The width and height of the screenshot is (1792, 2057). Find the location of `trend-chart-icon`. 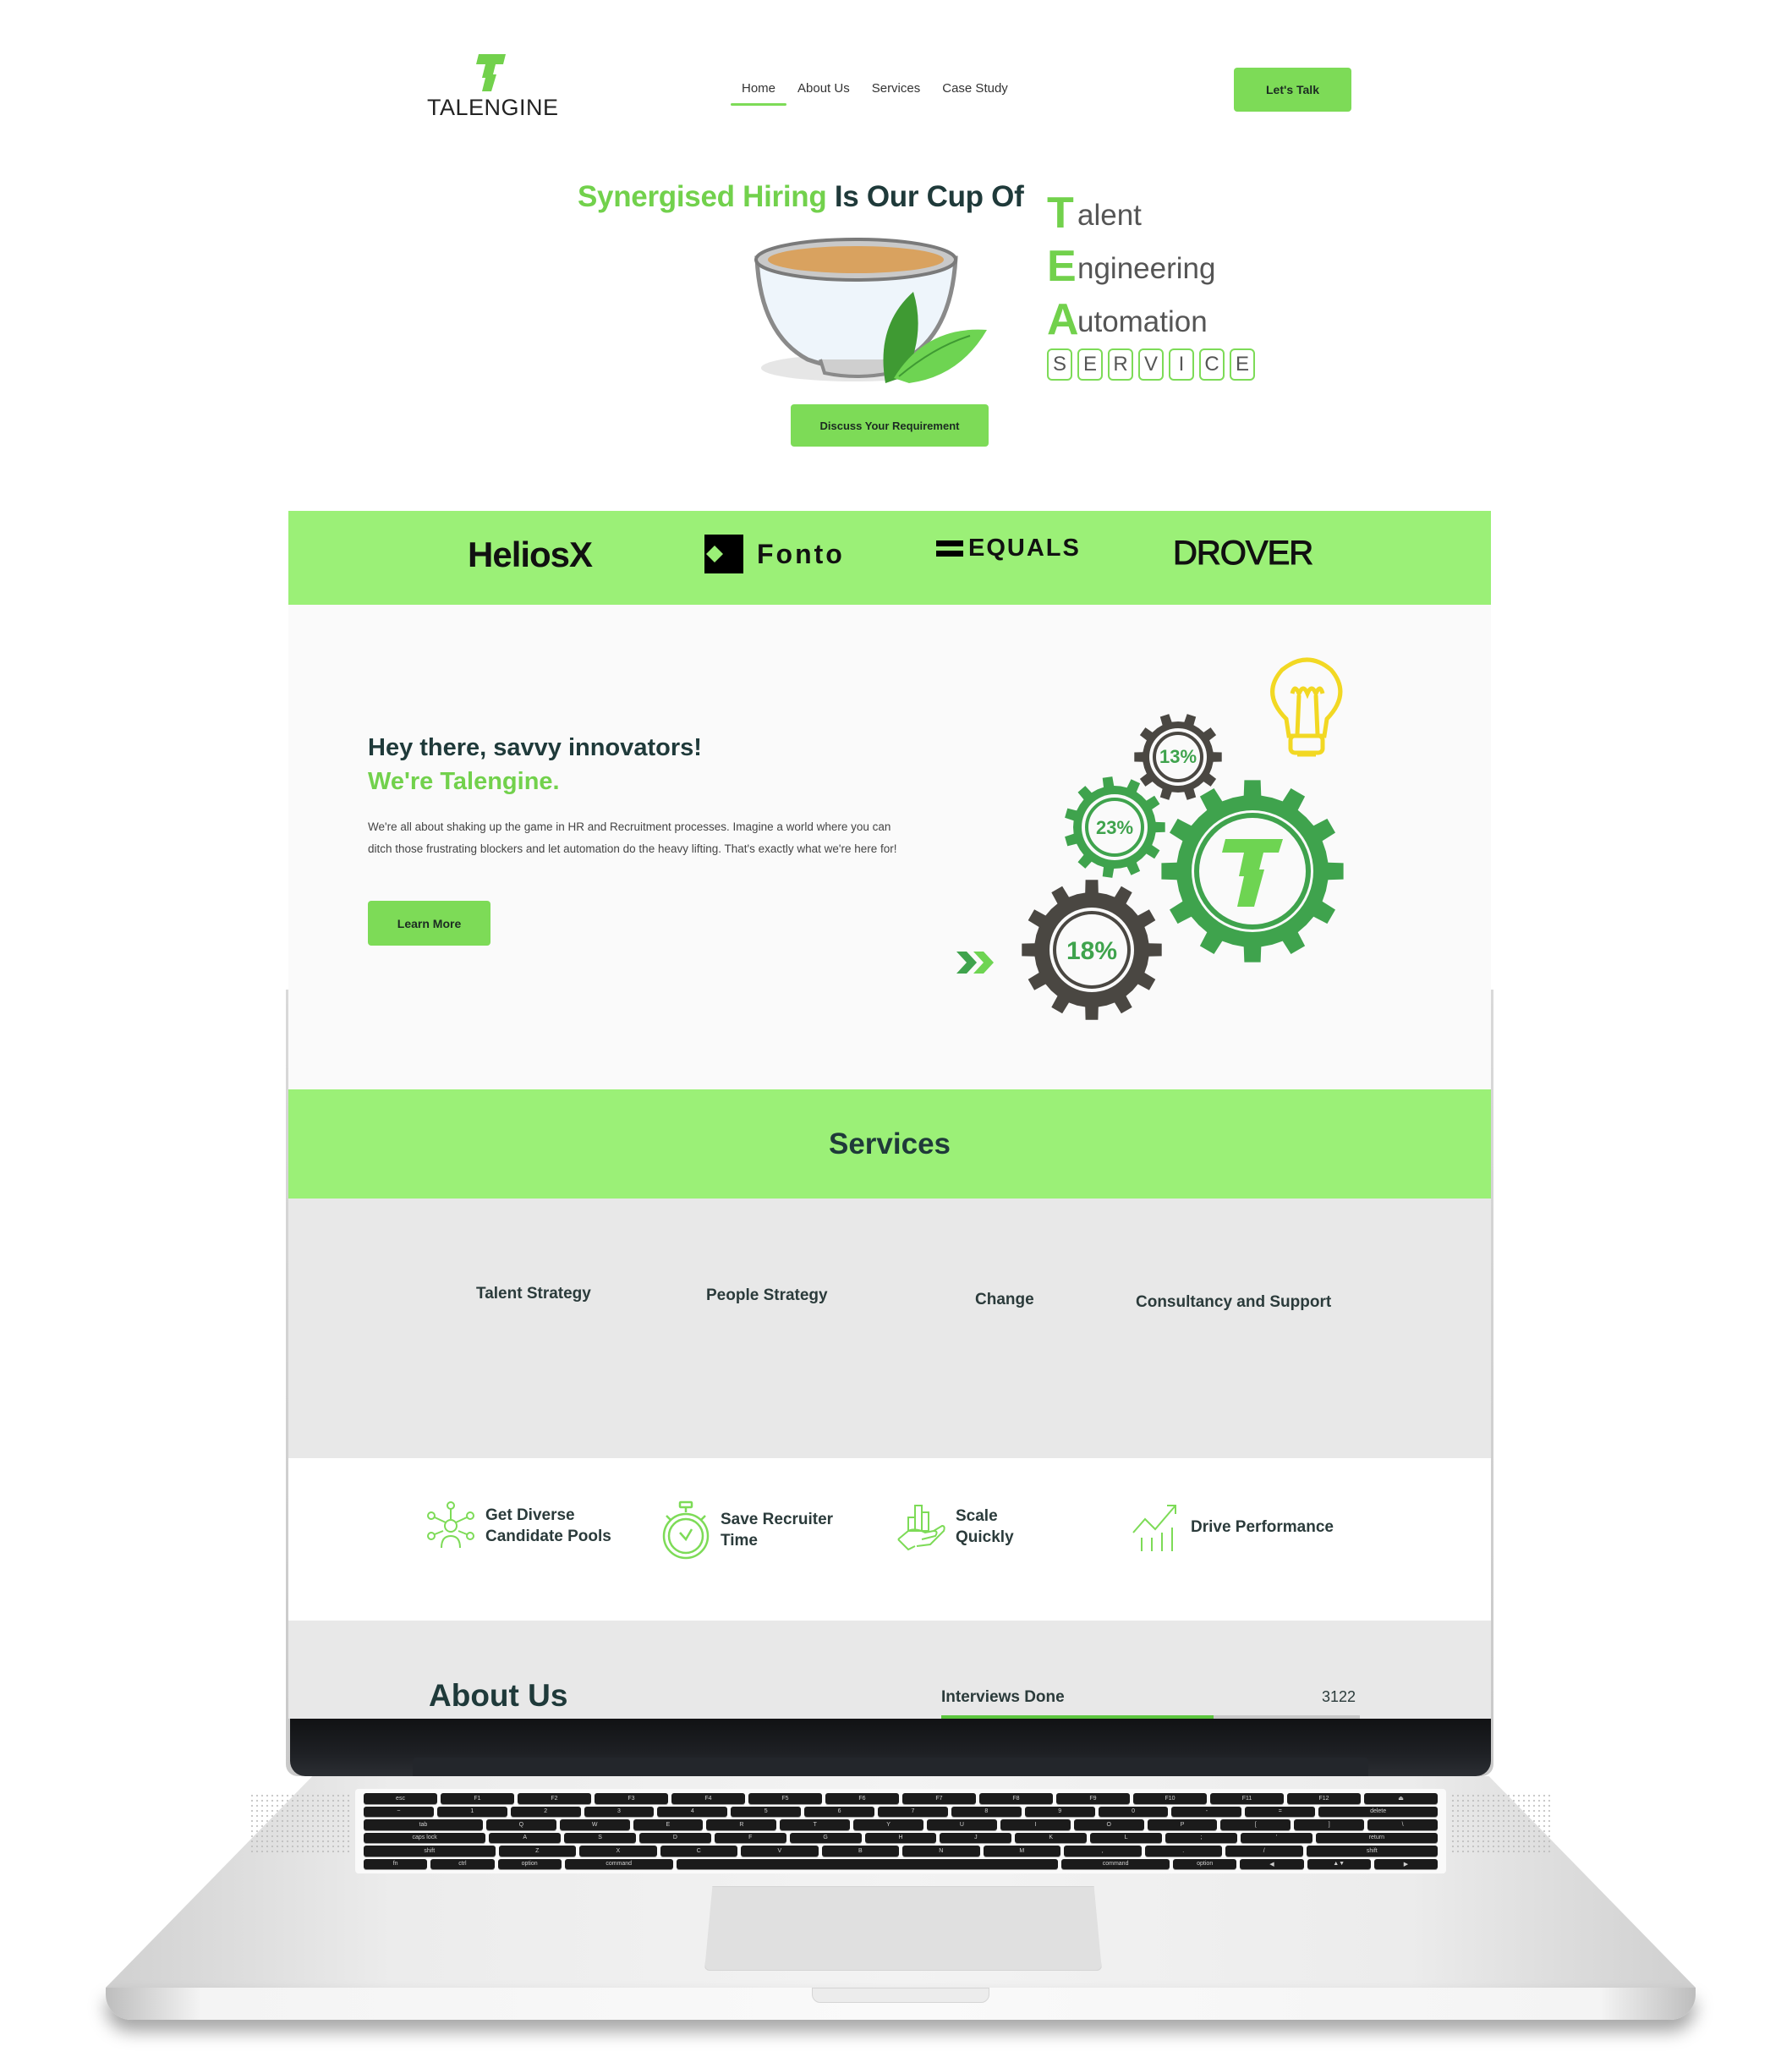

trend-chart-icon is located at coordinates (1154, 1528).